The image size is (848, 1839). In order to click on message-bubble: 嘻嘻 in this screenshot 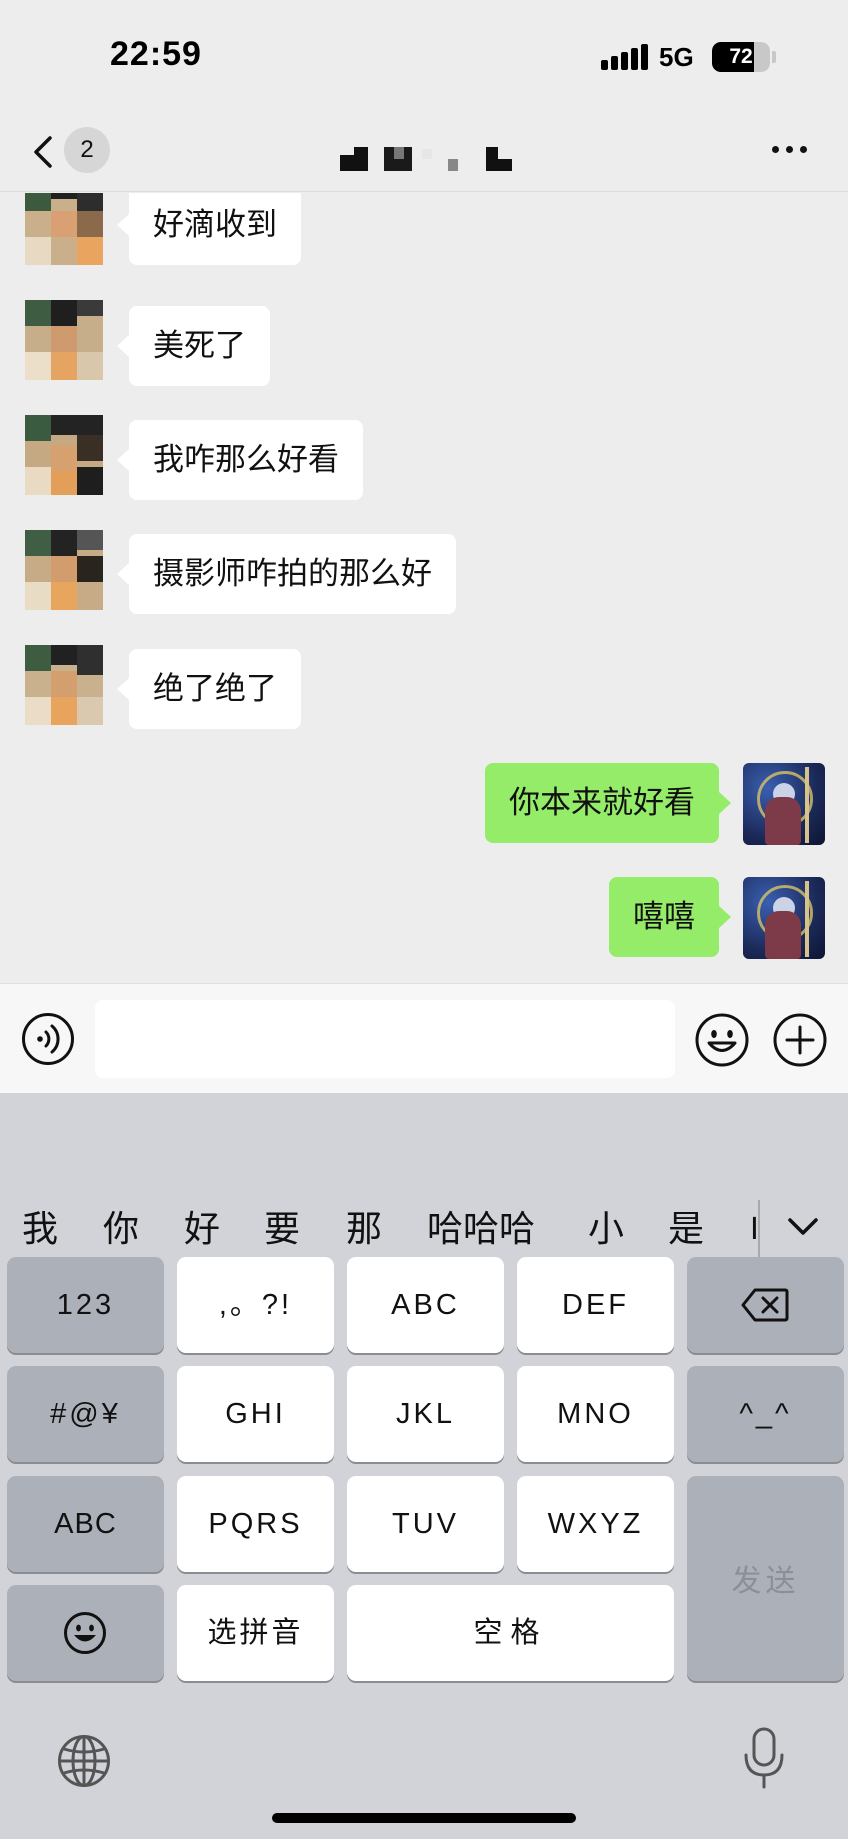, I will do `click(670, 917)`.